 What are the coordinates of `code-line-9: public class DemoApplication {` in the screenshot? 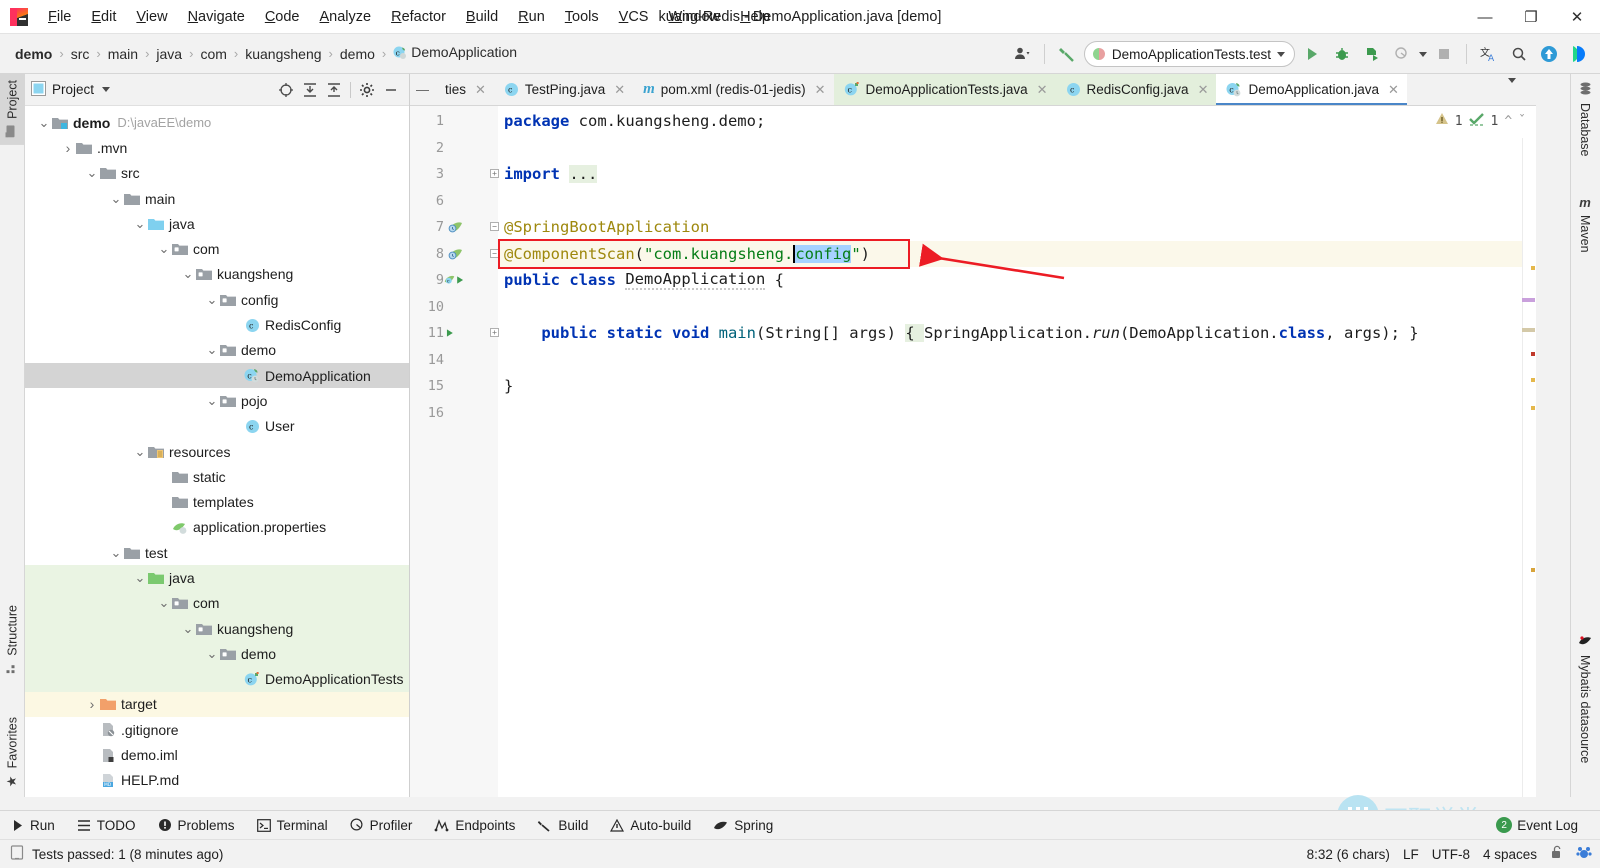 It's located at (1017, 280).